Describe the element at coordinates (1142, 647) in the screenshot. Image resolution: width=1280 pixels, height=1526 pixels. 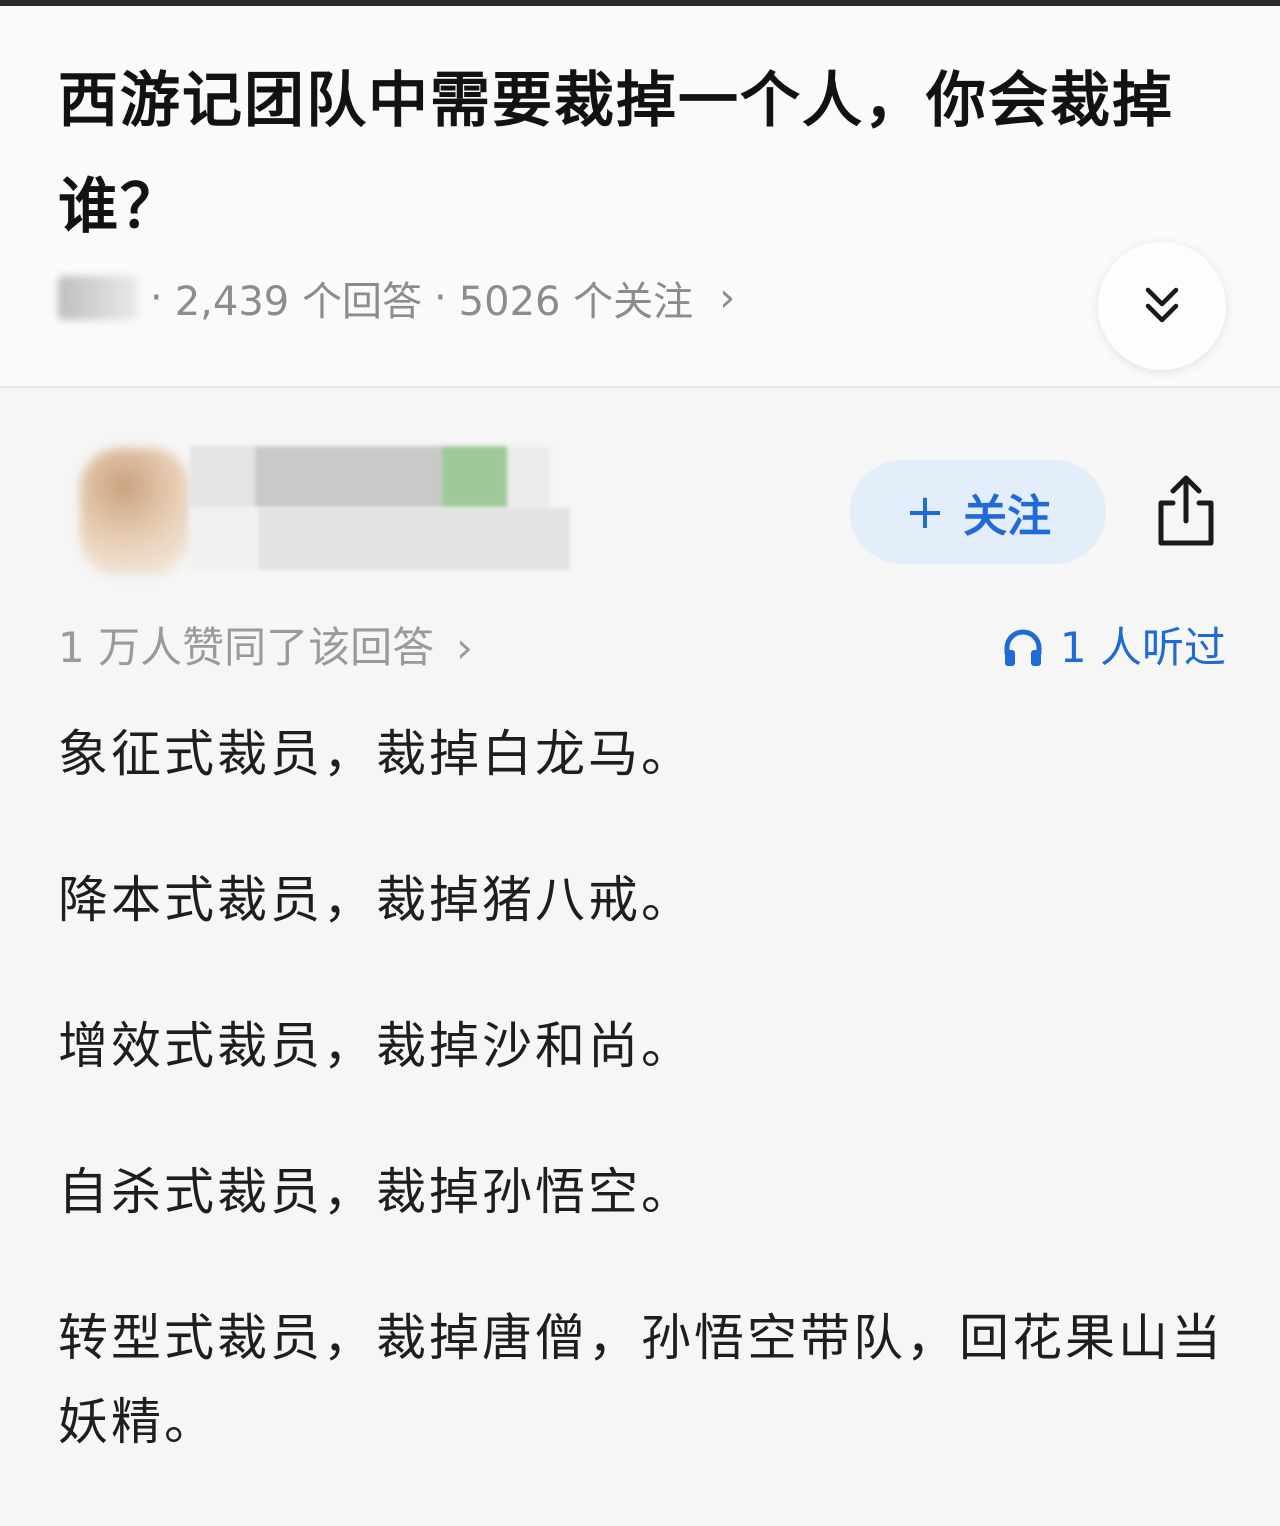
I see `listen-label: 1 人听过` at that location.